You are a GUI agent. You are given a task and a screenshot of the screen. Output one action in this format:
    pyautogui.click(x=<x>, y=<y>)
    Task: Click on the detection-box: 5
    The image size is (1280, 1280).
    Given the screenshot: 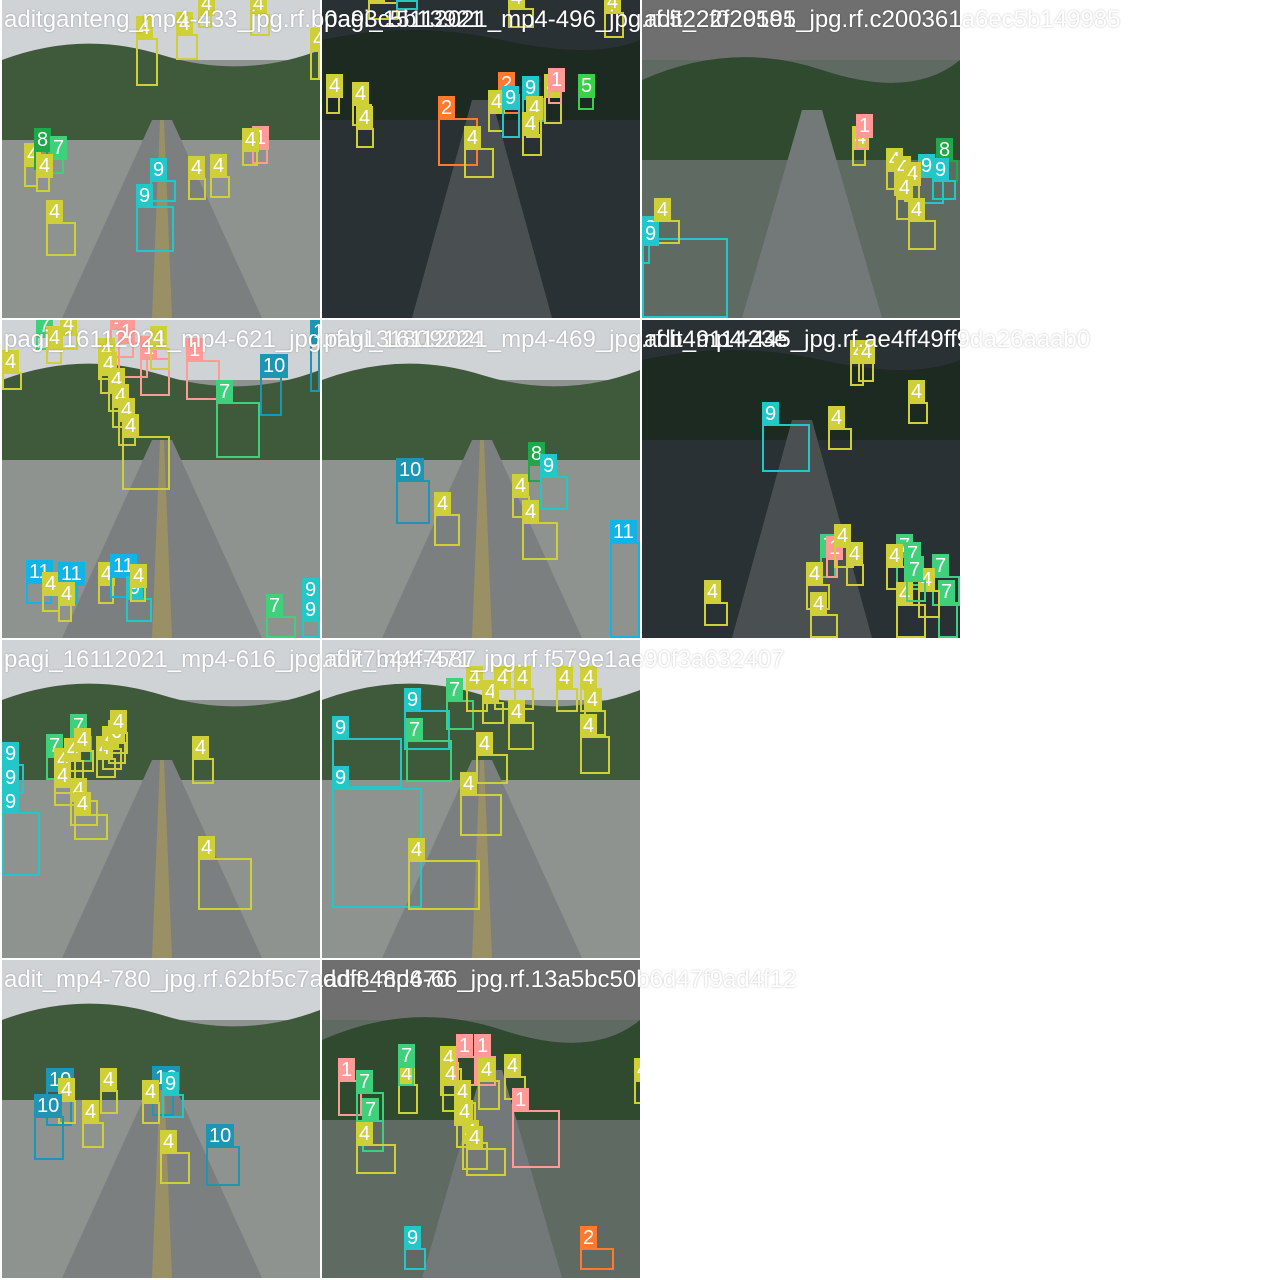 What is the action you would take?
    pyautogui.click(x=587, y=92)
    